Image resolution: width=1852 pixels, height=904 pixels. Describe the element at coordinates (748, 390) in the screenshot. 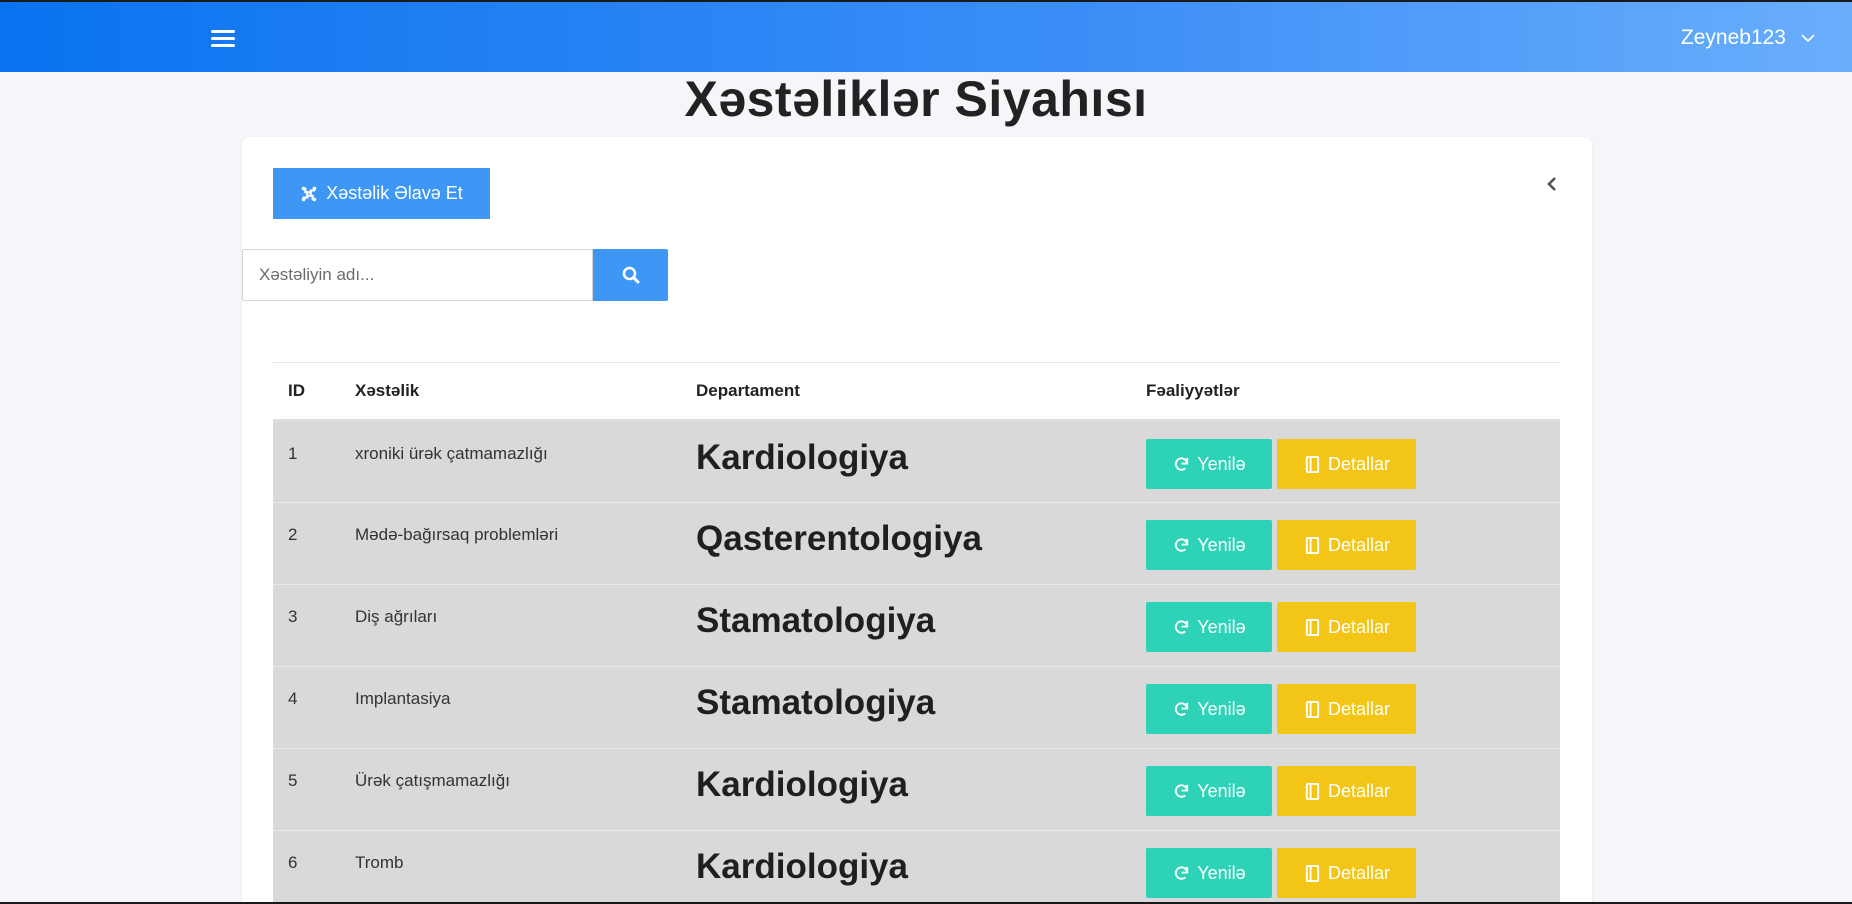

I see `column-header-department: Departament` at that location.